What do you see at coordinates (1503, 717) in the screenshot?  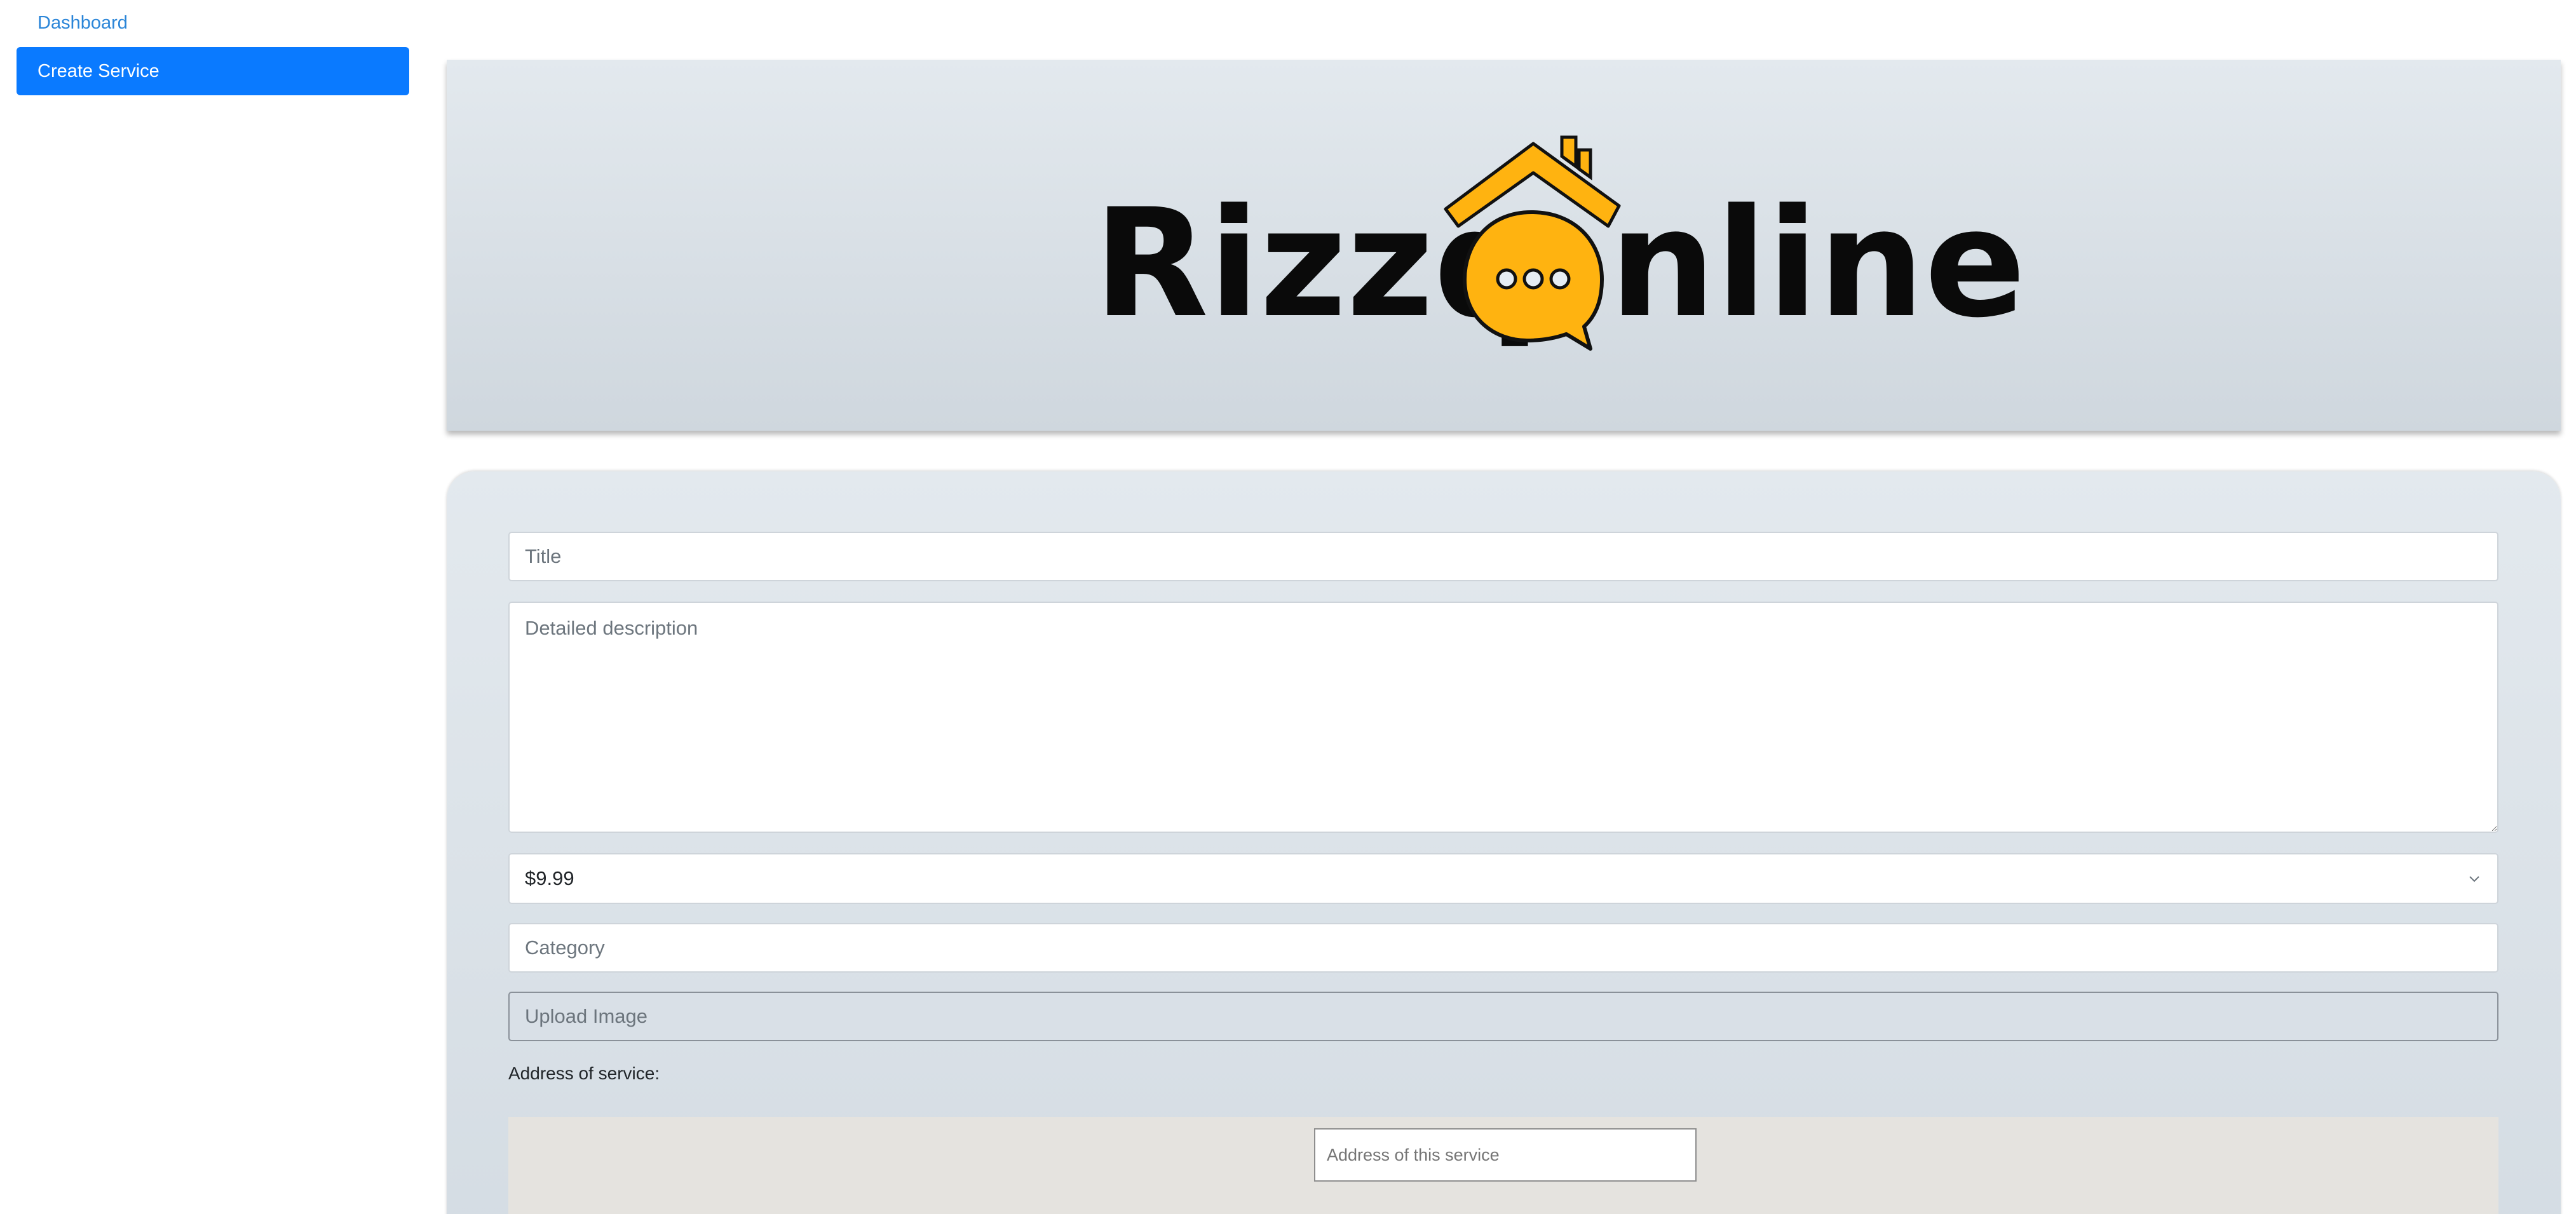 I see `description-textarea` at bounding box center [1503, 717].